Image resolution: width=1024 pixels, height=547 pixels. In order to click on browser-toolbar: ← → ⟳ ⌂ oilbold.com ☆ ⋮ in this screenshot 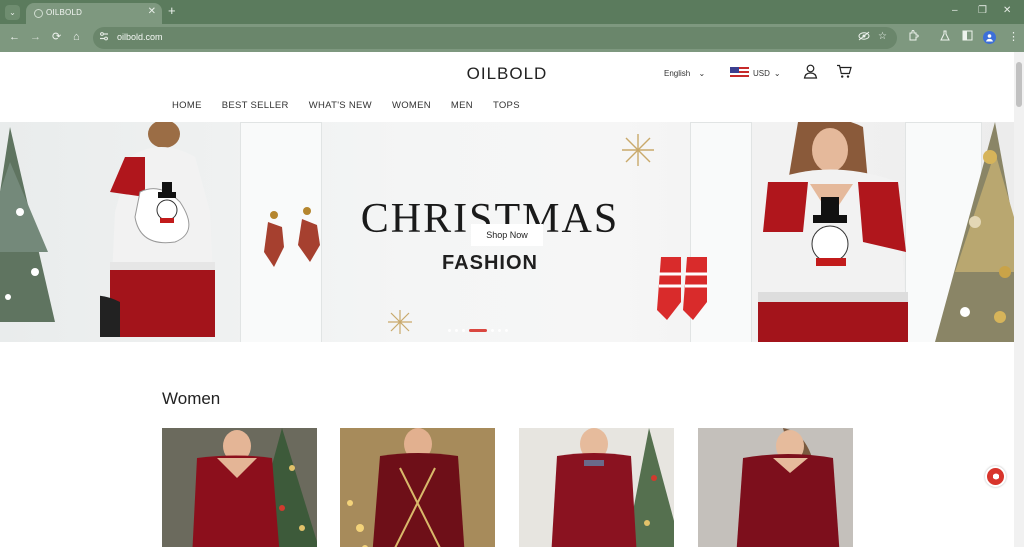, I will do `click(512, 38)`.